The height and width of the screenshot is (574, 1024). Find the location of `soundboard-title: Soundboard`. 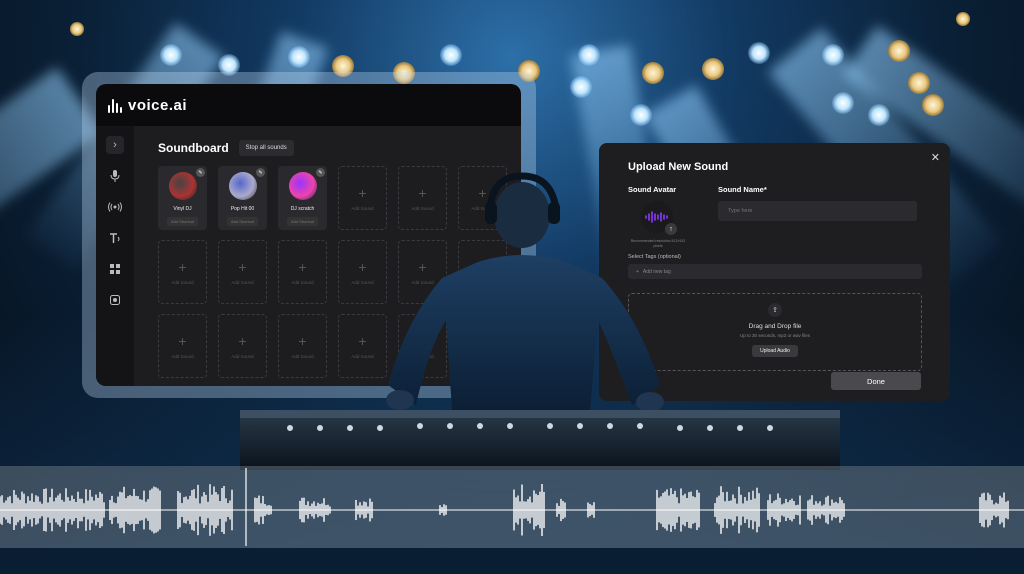

soundboard-title: Soundboard is located at coordinates (193, 148).